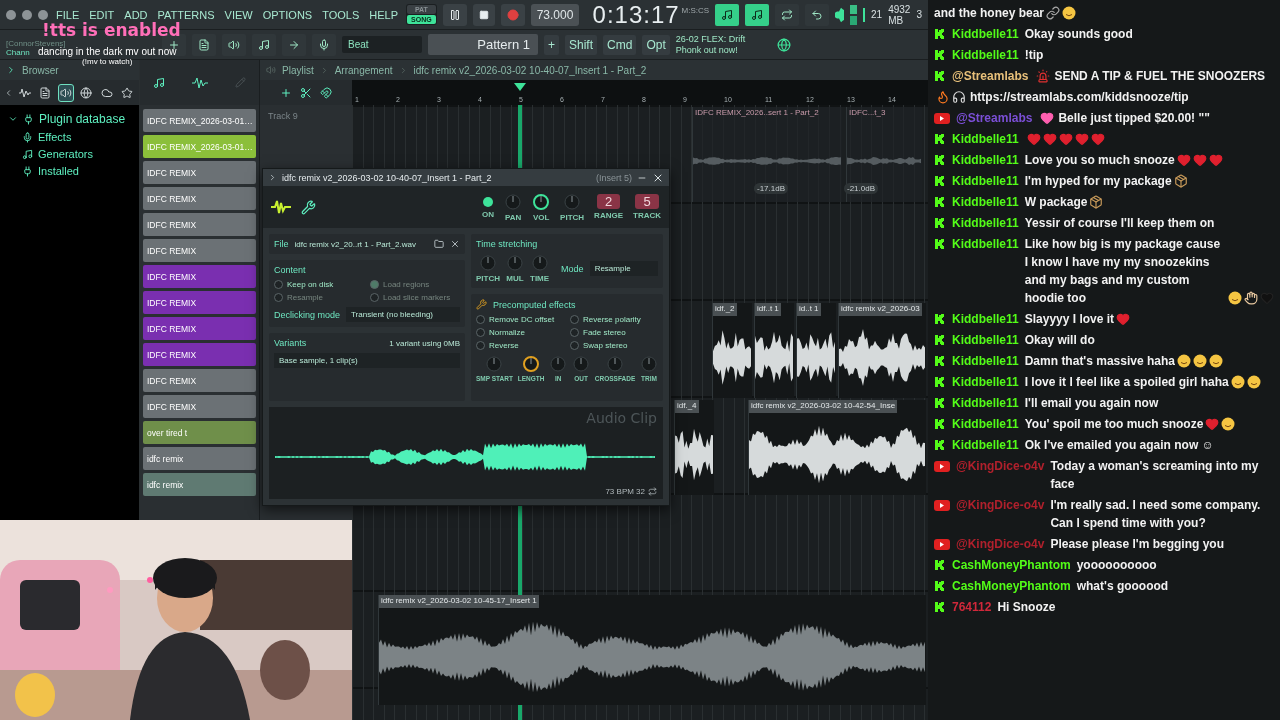  What do you see at coordinates (1034, 55) in the screenshot?
I see `chat-message-text: !tip` at bounding box center [1034, 55].